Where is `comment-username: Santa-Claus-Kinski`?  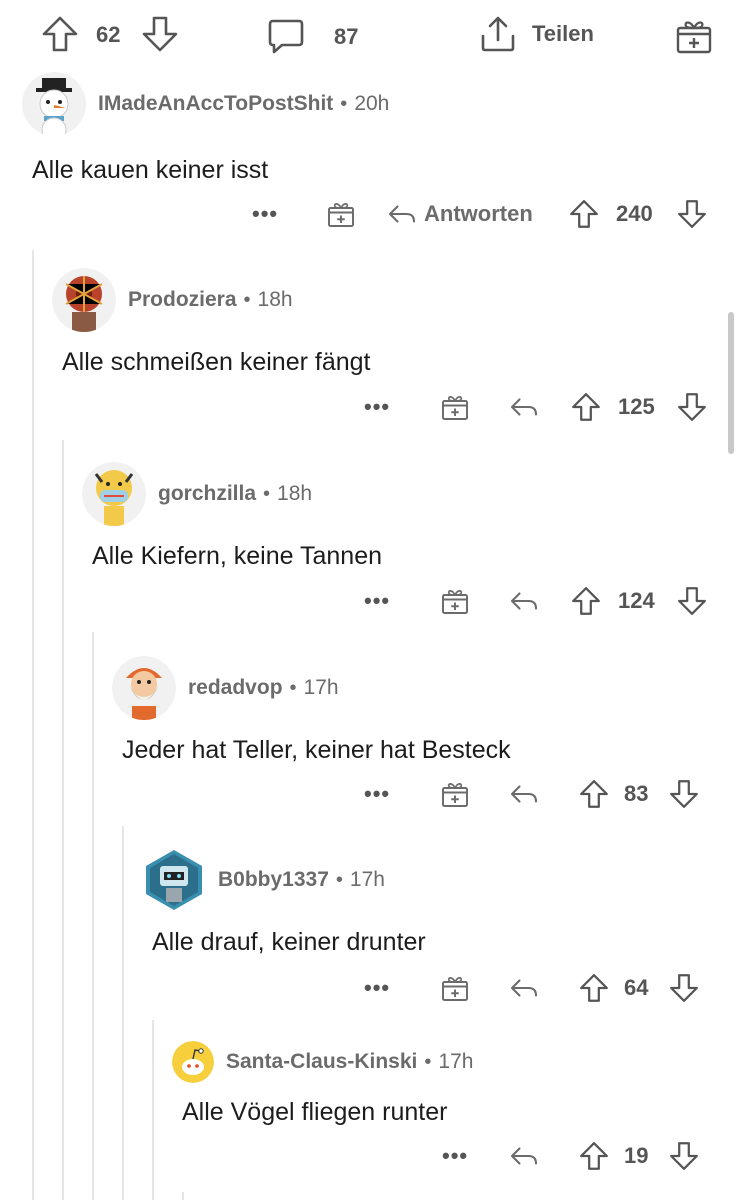
comment-username: Santa-Claus-Kinski is located at coordinates (321, 1062).